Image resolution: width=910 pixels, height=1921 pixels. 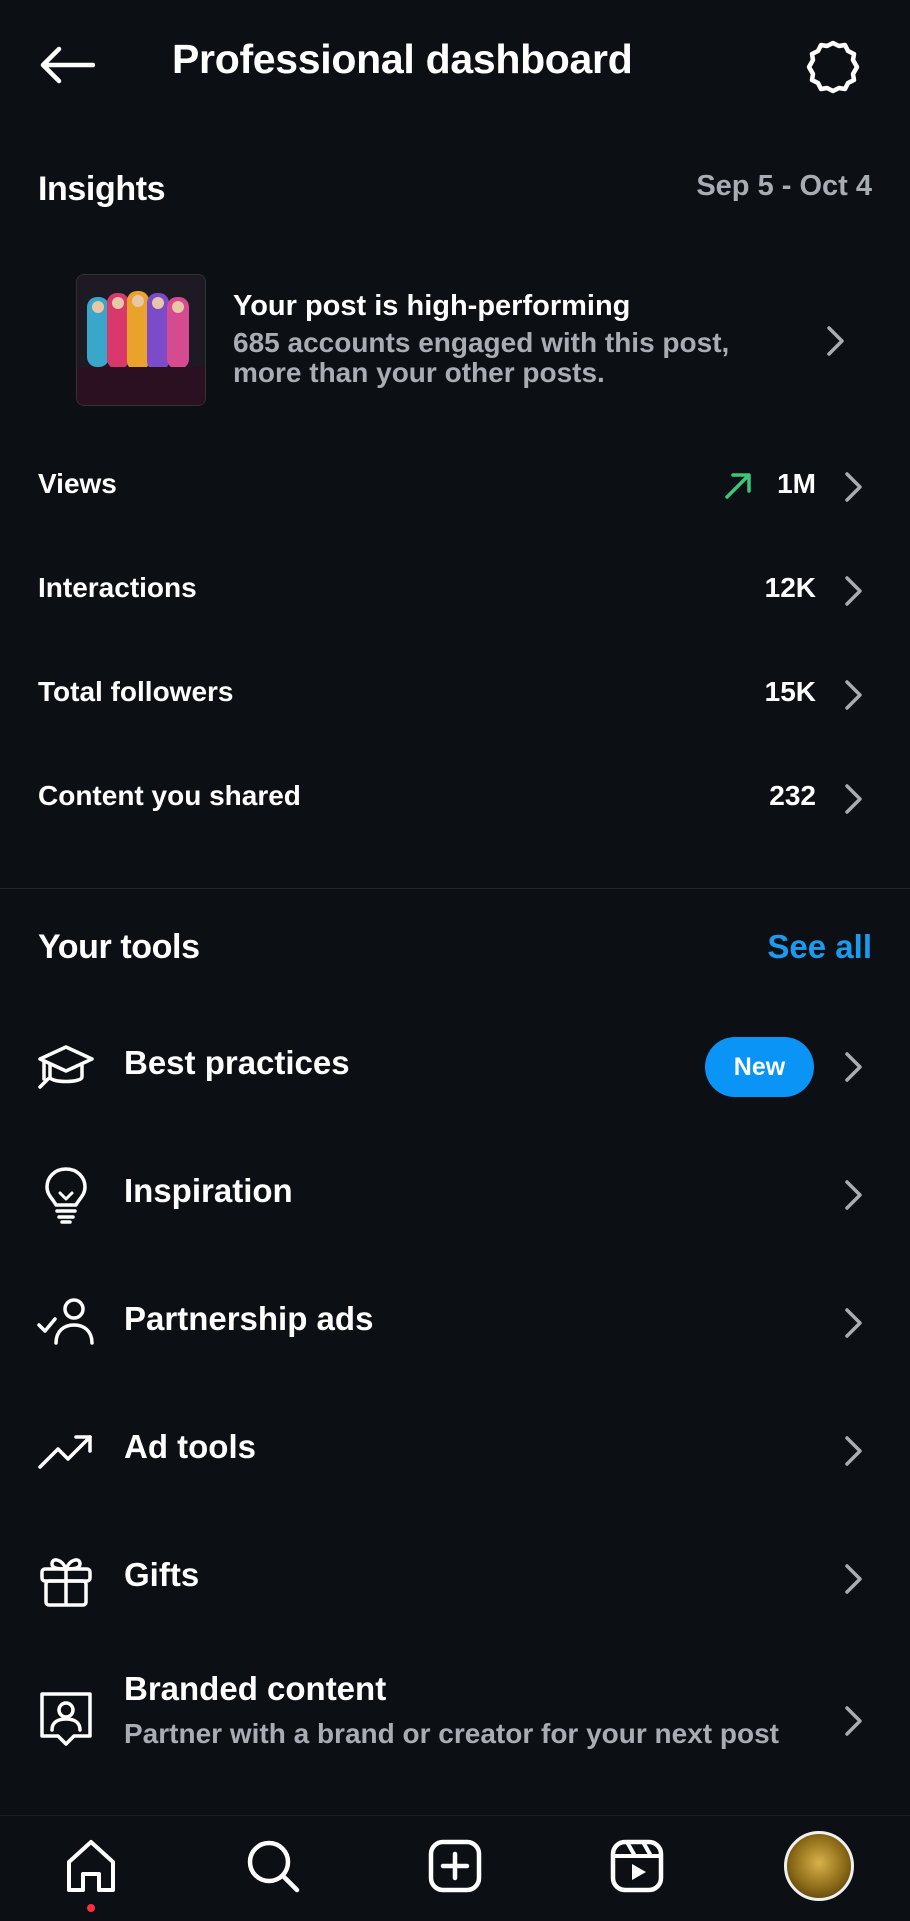 I want to click on metric-value: 15K, so click(x=790, y=691).